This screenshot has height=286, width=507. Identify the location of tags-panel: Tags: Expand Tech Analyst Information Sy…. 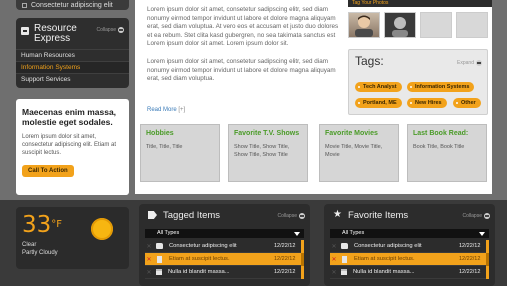
(418, 82).